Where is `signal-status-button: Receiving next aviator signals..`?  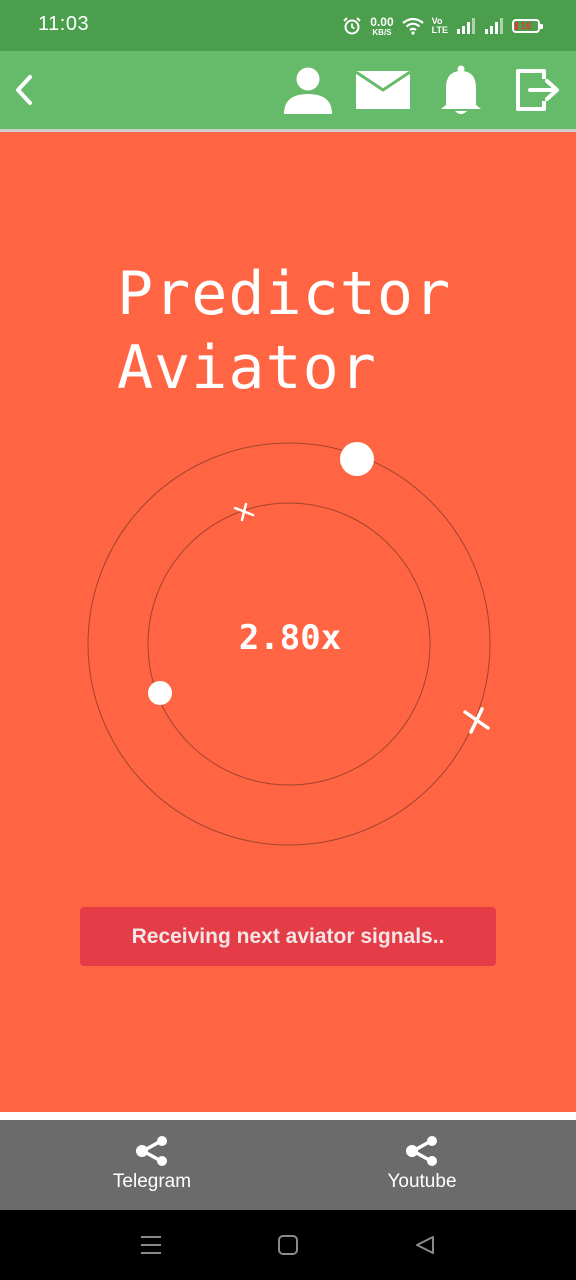
signal-status-button: Receiving next aviator signals.. is located at coordinates (288, 936).